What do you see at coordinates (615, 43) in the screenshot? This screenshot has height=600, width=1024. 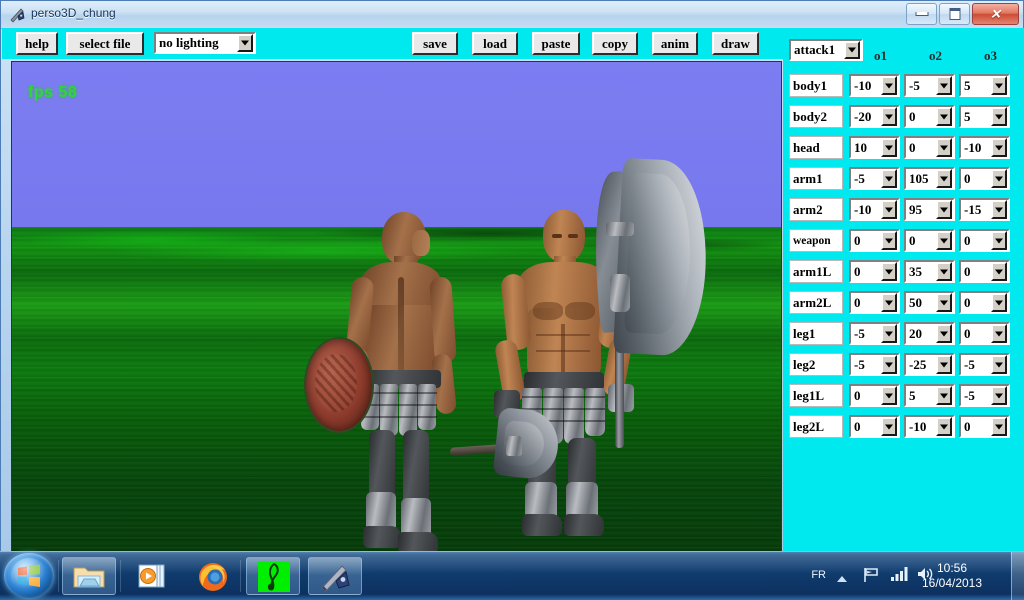 I see `copy-button: copy` at bounding box center [615, 43].